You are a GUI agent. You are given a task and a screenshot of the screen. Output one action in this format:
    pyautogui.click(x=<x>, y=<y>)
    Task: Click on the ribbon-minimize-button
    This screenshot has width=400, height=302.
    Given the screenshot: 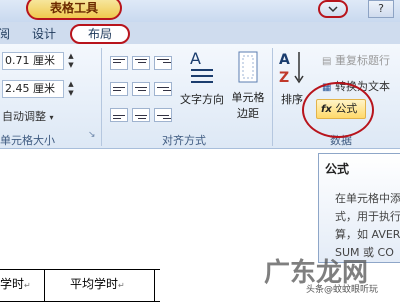 What is the action you would take?
    pyautogui.click(x=333, y=9)
    